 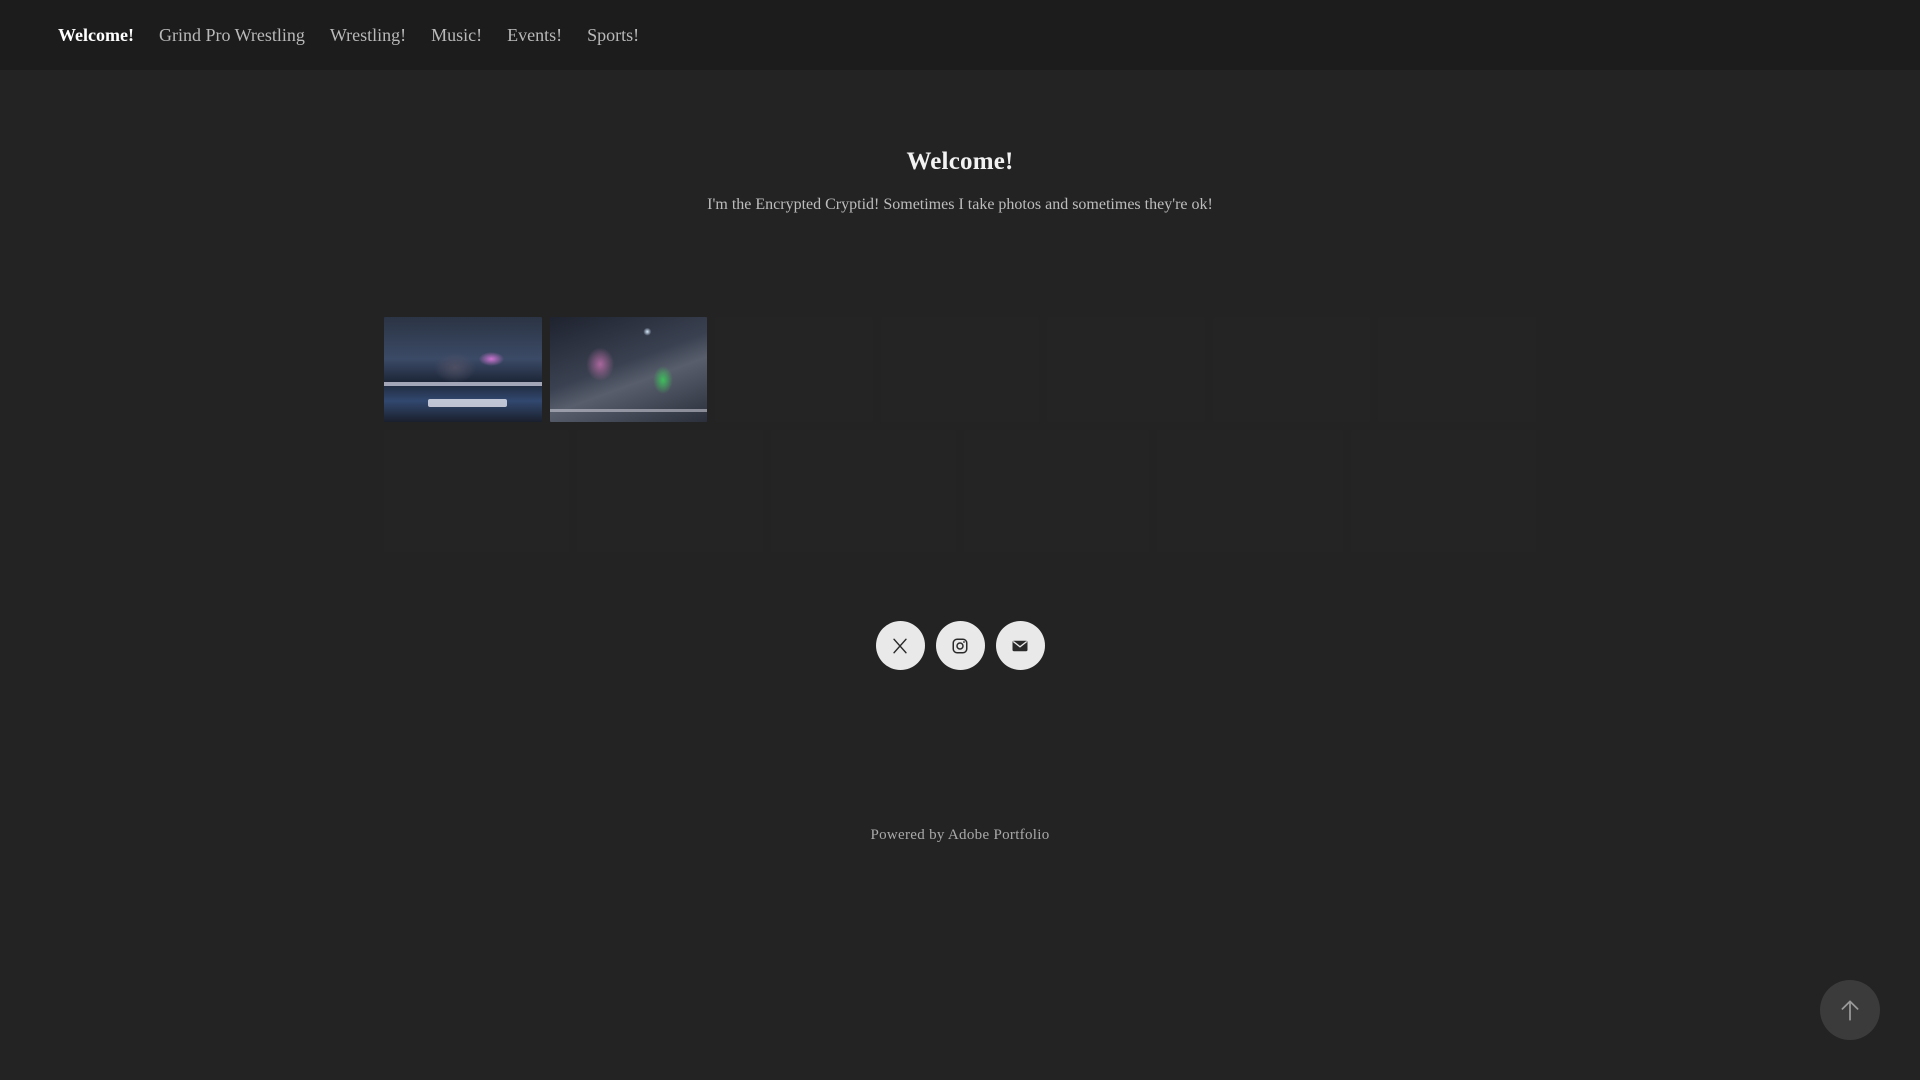 What do you see at coordinates (613, 35) in the screenshot?
I see `nav-item-sports: Sports!` at bounding box center [613, 35].